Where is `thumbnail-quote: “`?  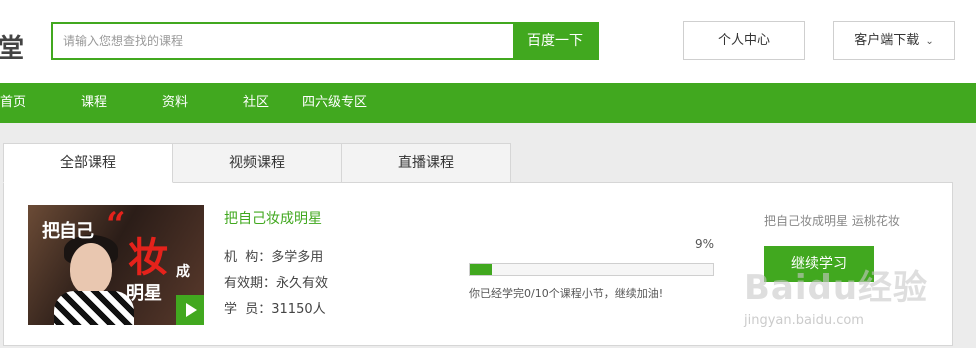
thumbnail-quote: “ is located at coordinates (116, 225).